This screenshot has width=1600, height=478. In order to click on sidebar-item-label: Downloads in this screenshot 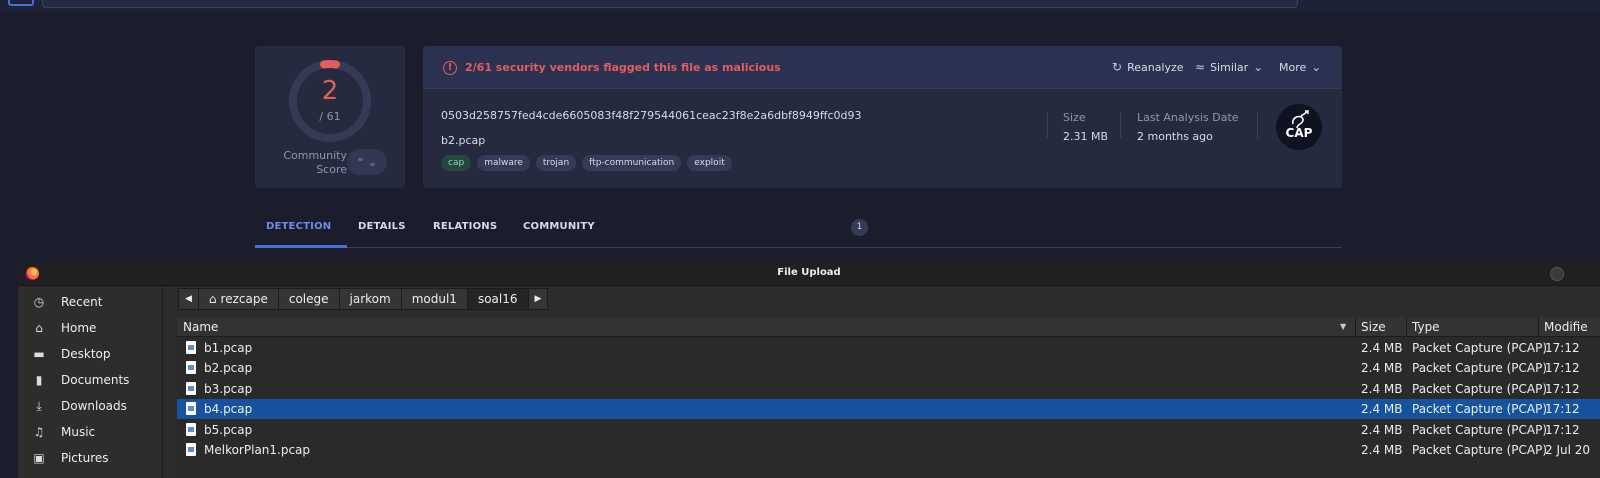, I will do `click(94, 406)`.